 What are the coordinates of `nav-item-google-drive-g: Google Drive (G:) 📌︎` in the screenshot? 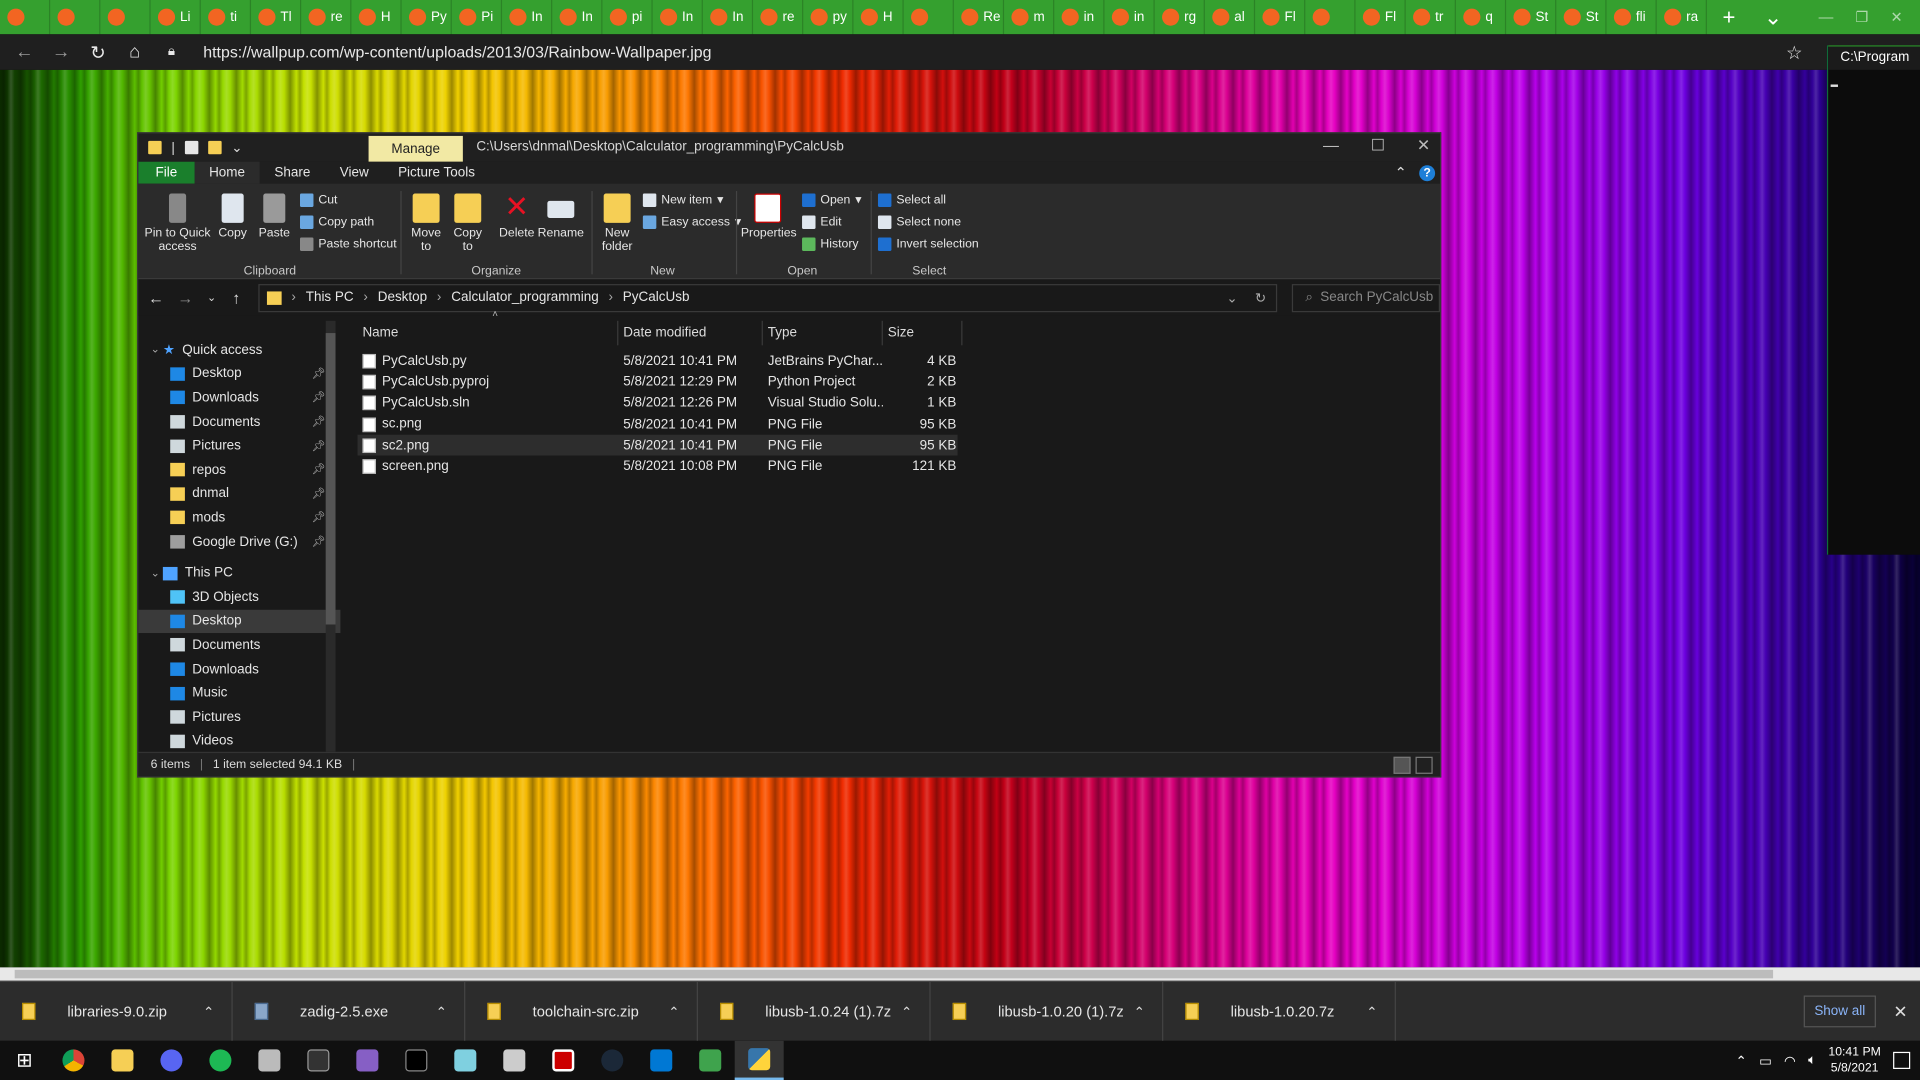 It's located at (239, 542).